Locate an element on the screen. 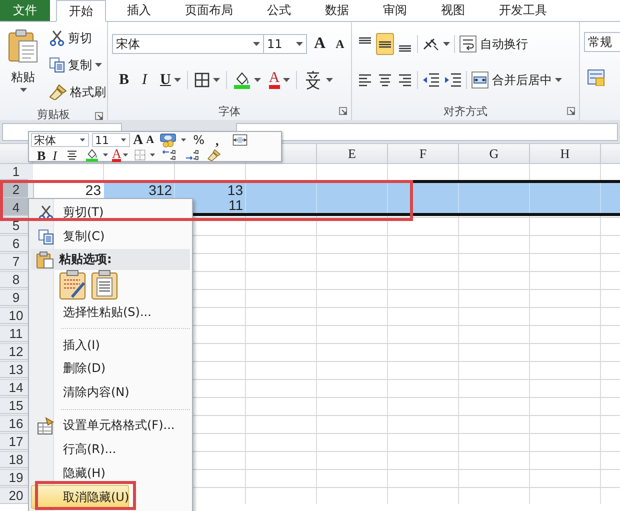  table-cell-text: 11 is located at coordinates (236, 205).